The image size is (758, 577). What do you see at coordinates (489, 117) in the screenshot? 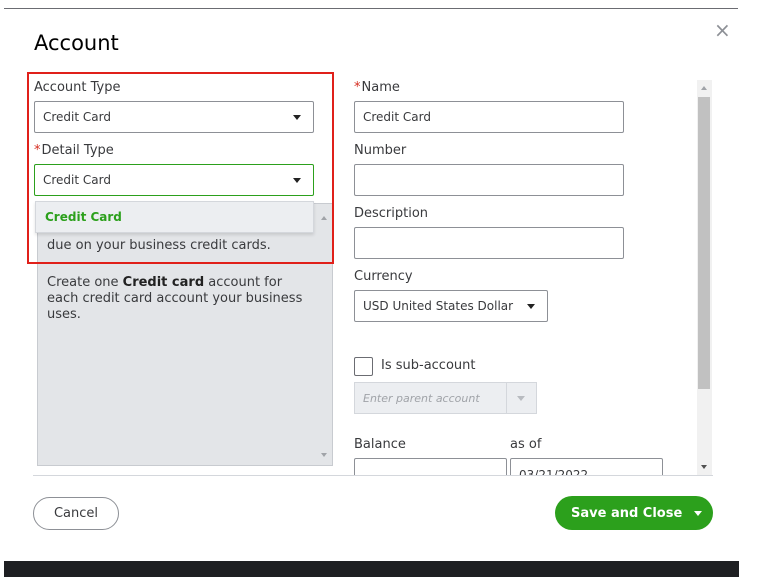
I see `name-input: Credit Card` at bounding box center [489, 117].